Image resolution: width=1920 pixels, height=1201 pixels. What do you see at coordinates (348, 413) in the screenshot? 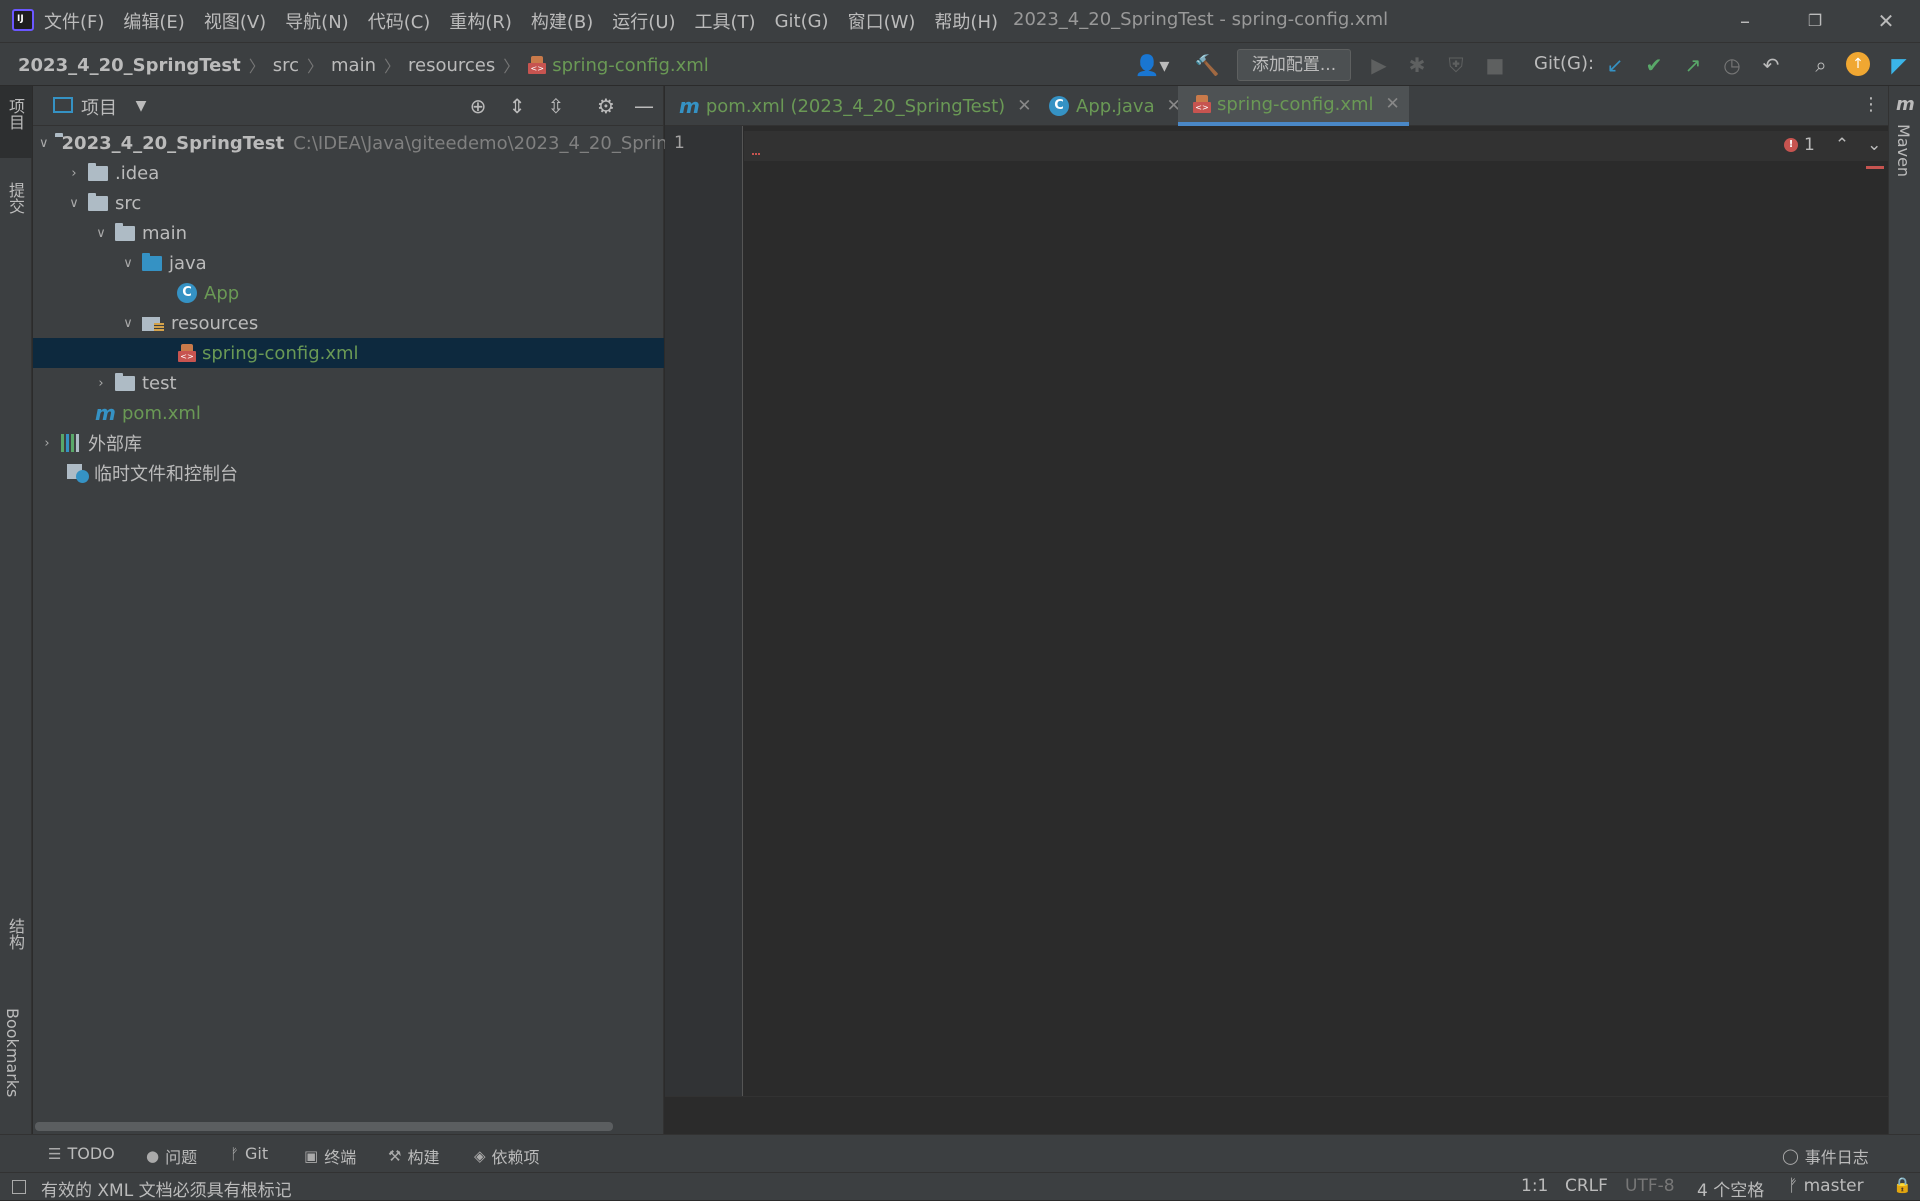
I see `tree-item-pom: m pom.xml` at bounding box center [348, 413].